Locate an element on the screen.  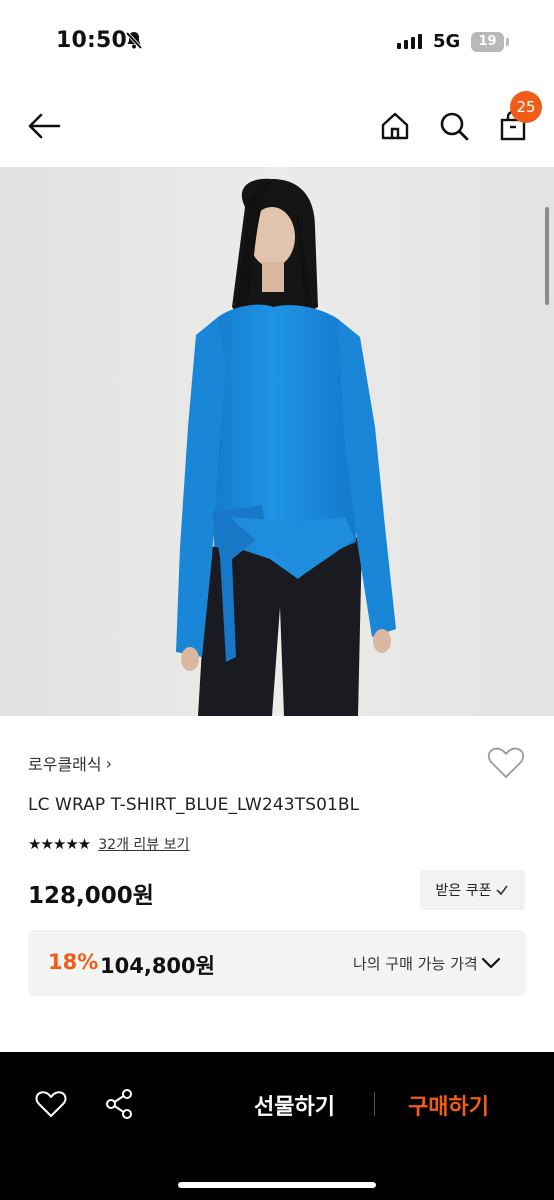
product-title: LC WRAP T-SHIRT_BLUE_LW243TS01BL is located at coordinates (194, 805).